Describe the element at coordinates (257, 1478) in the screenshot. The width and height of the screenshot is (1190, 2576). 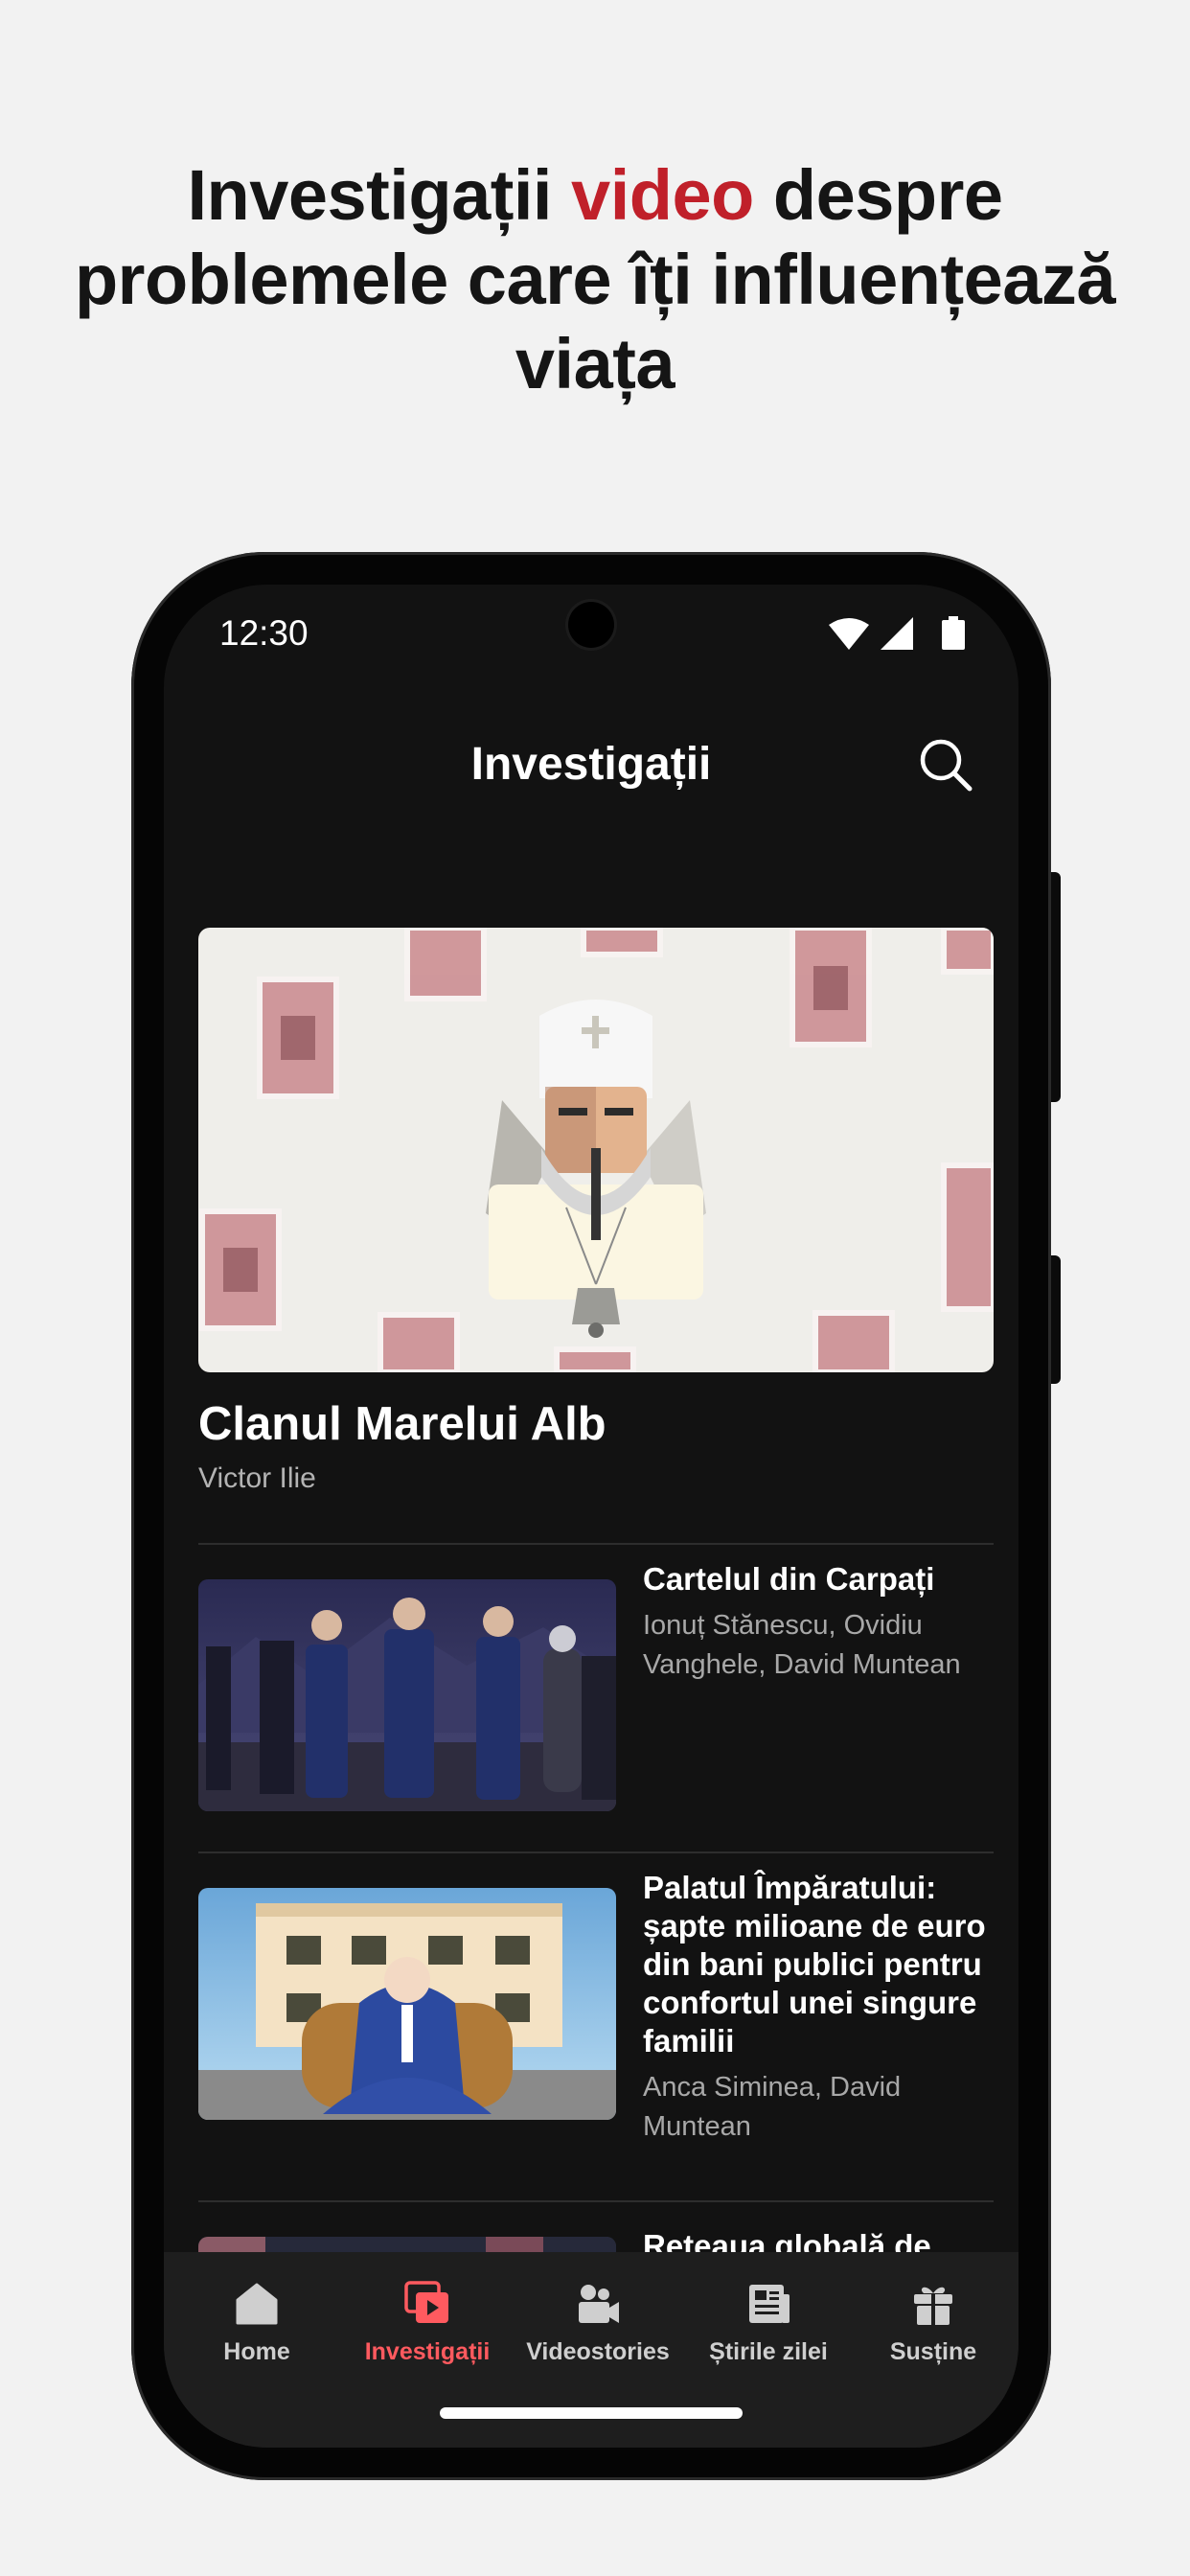
I see `featured-author: Victor Ilie` at that location.